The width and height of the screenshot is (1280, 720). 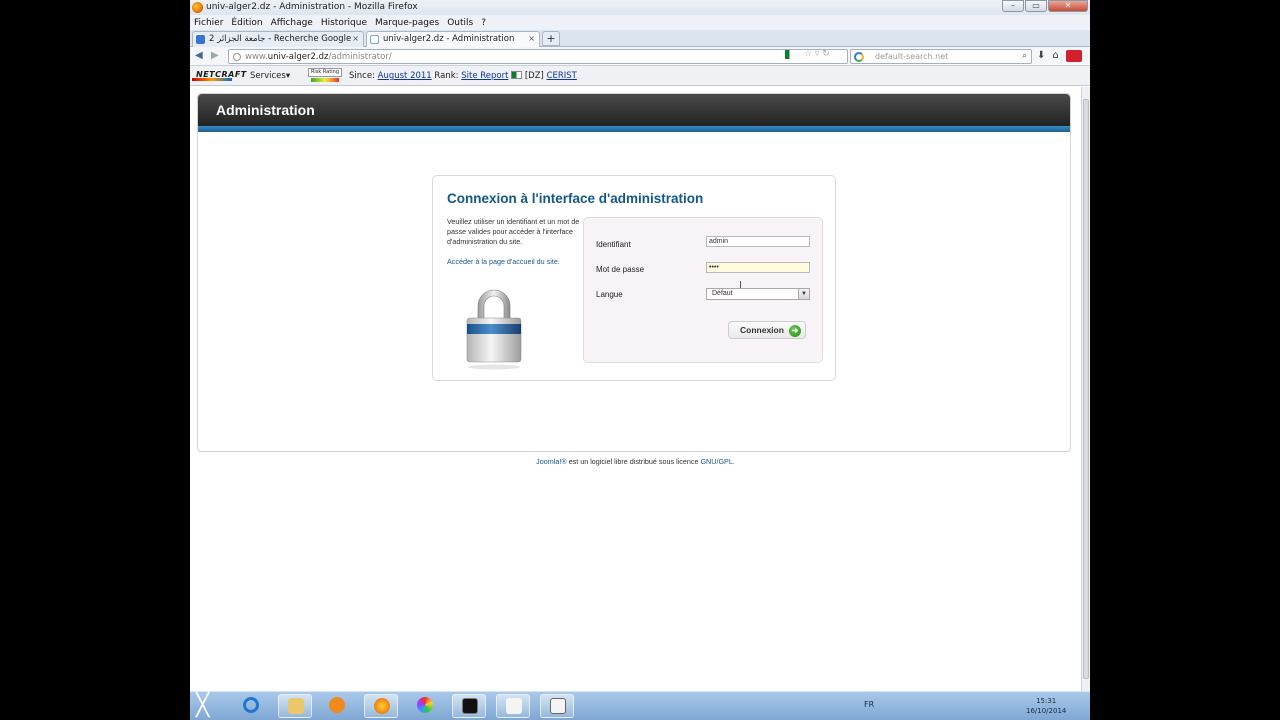 I want to click on home-icon: ⌂, so click(x=1055, y=56).